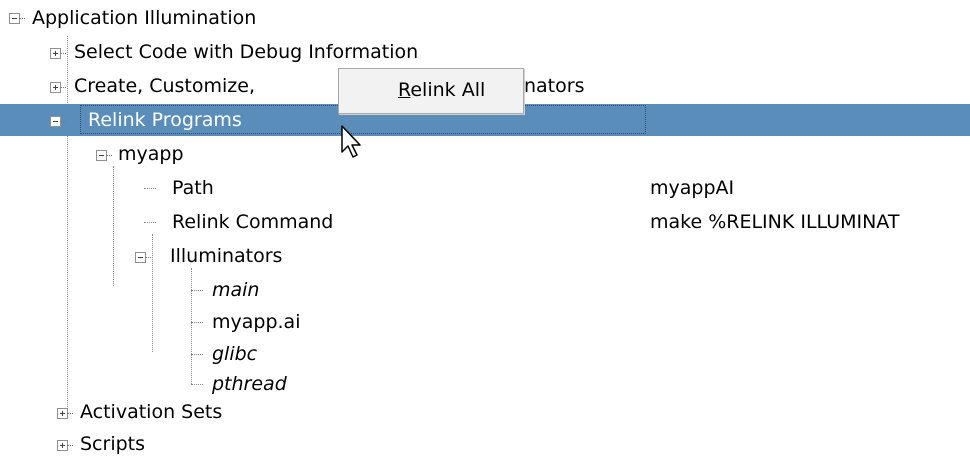 This screenshot has width=970, height=458. What do you see at coordinates (485, 290) in the screenshot?
I see `tree-node-main: main` at bounding box center [485, 290].